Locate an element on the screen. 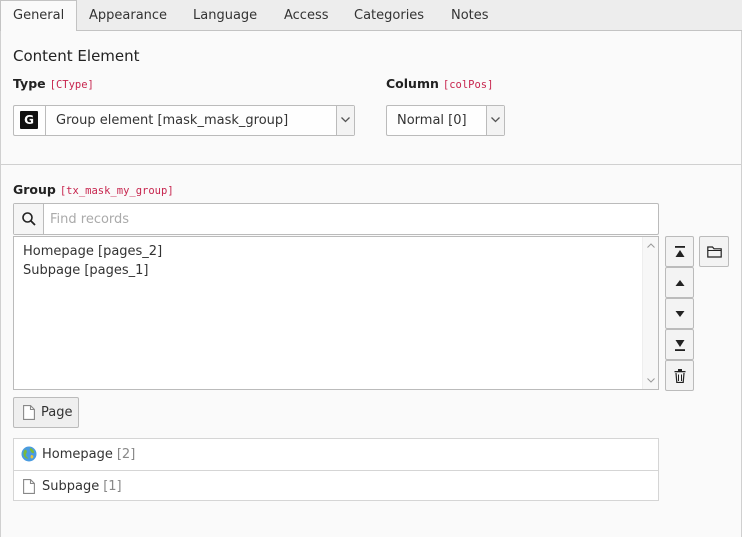  column-code: [colPos] is located at coordinates (468, 85).